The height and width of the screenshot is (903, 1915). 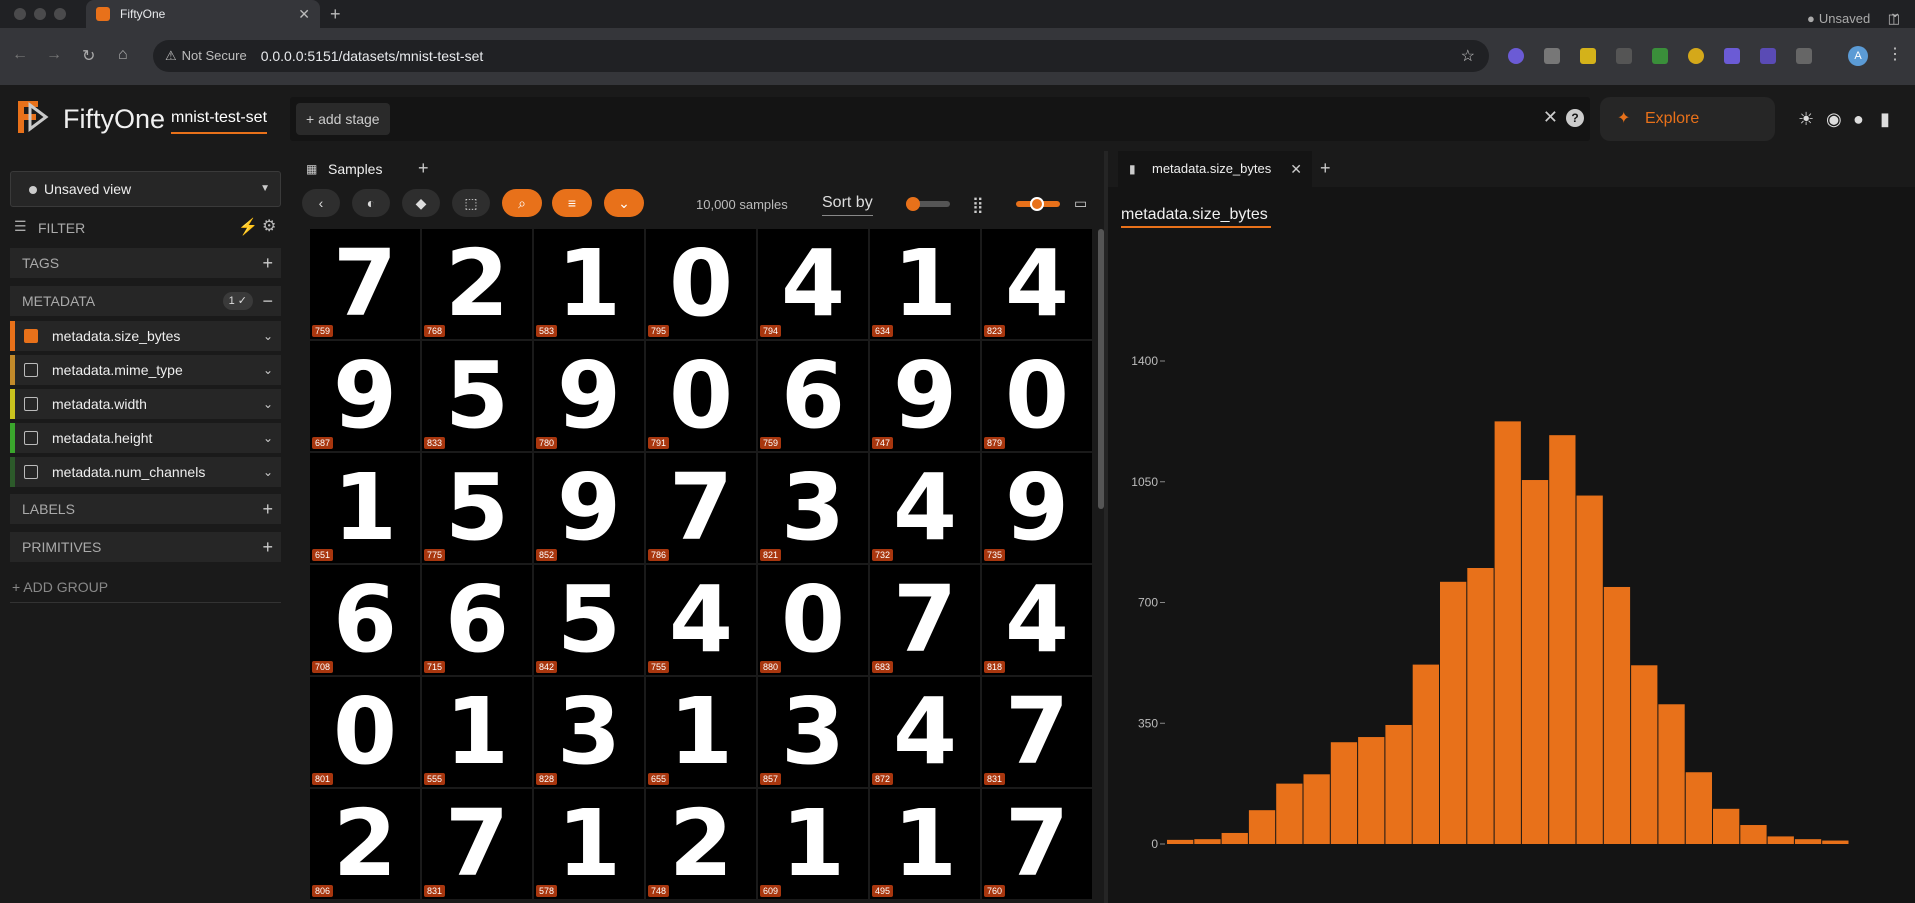 I want to click on grid-zoom-slider, so click(x=1038, y=204).